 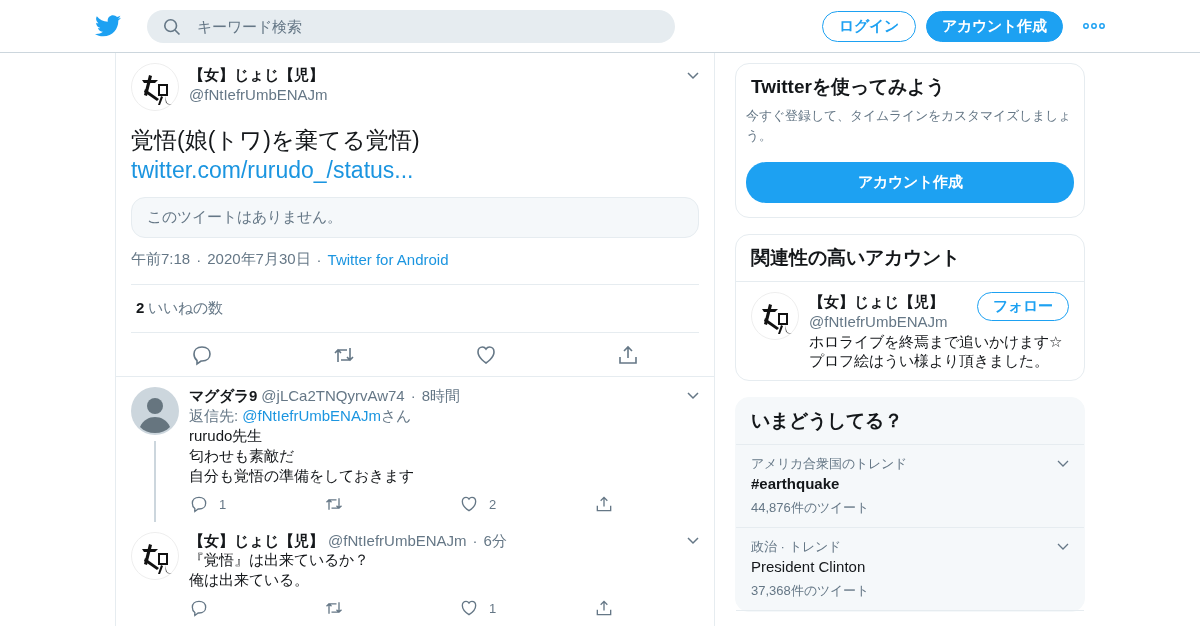 I want to click on card-title: Twitterを使ってみよう, so click(x=848, y=87).